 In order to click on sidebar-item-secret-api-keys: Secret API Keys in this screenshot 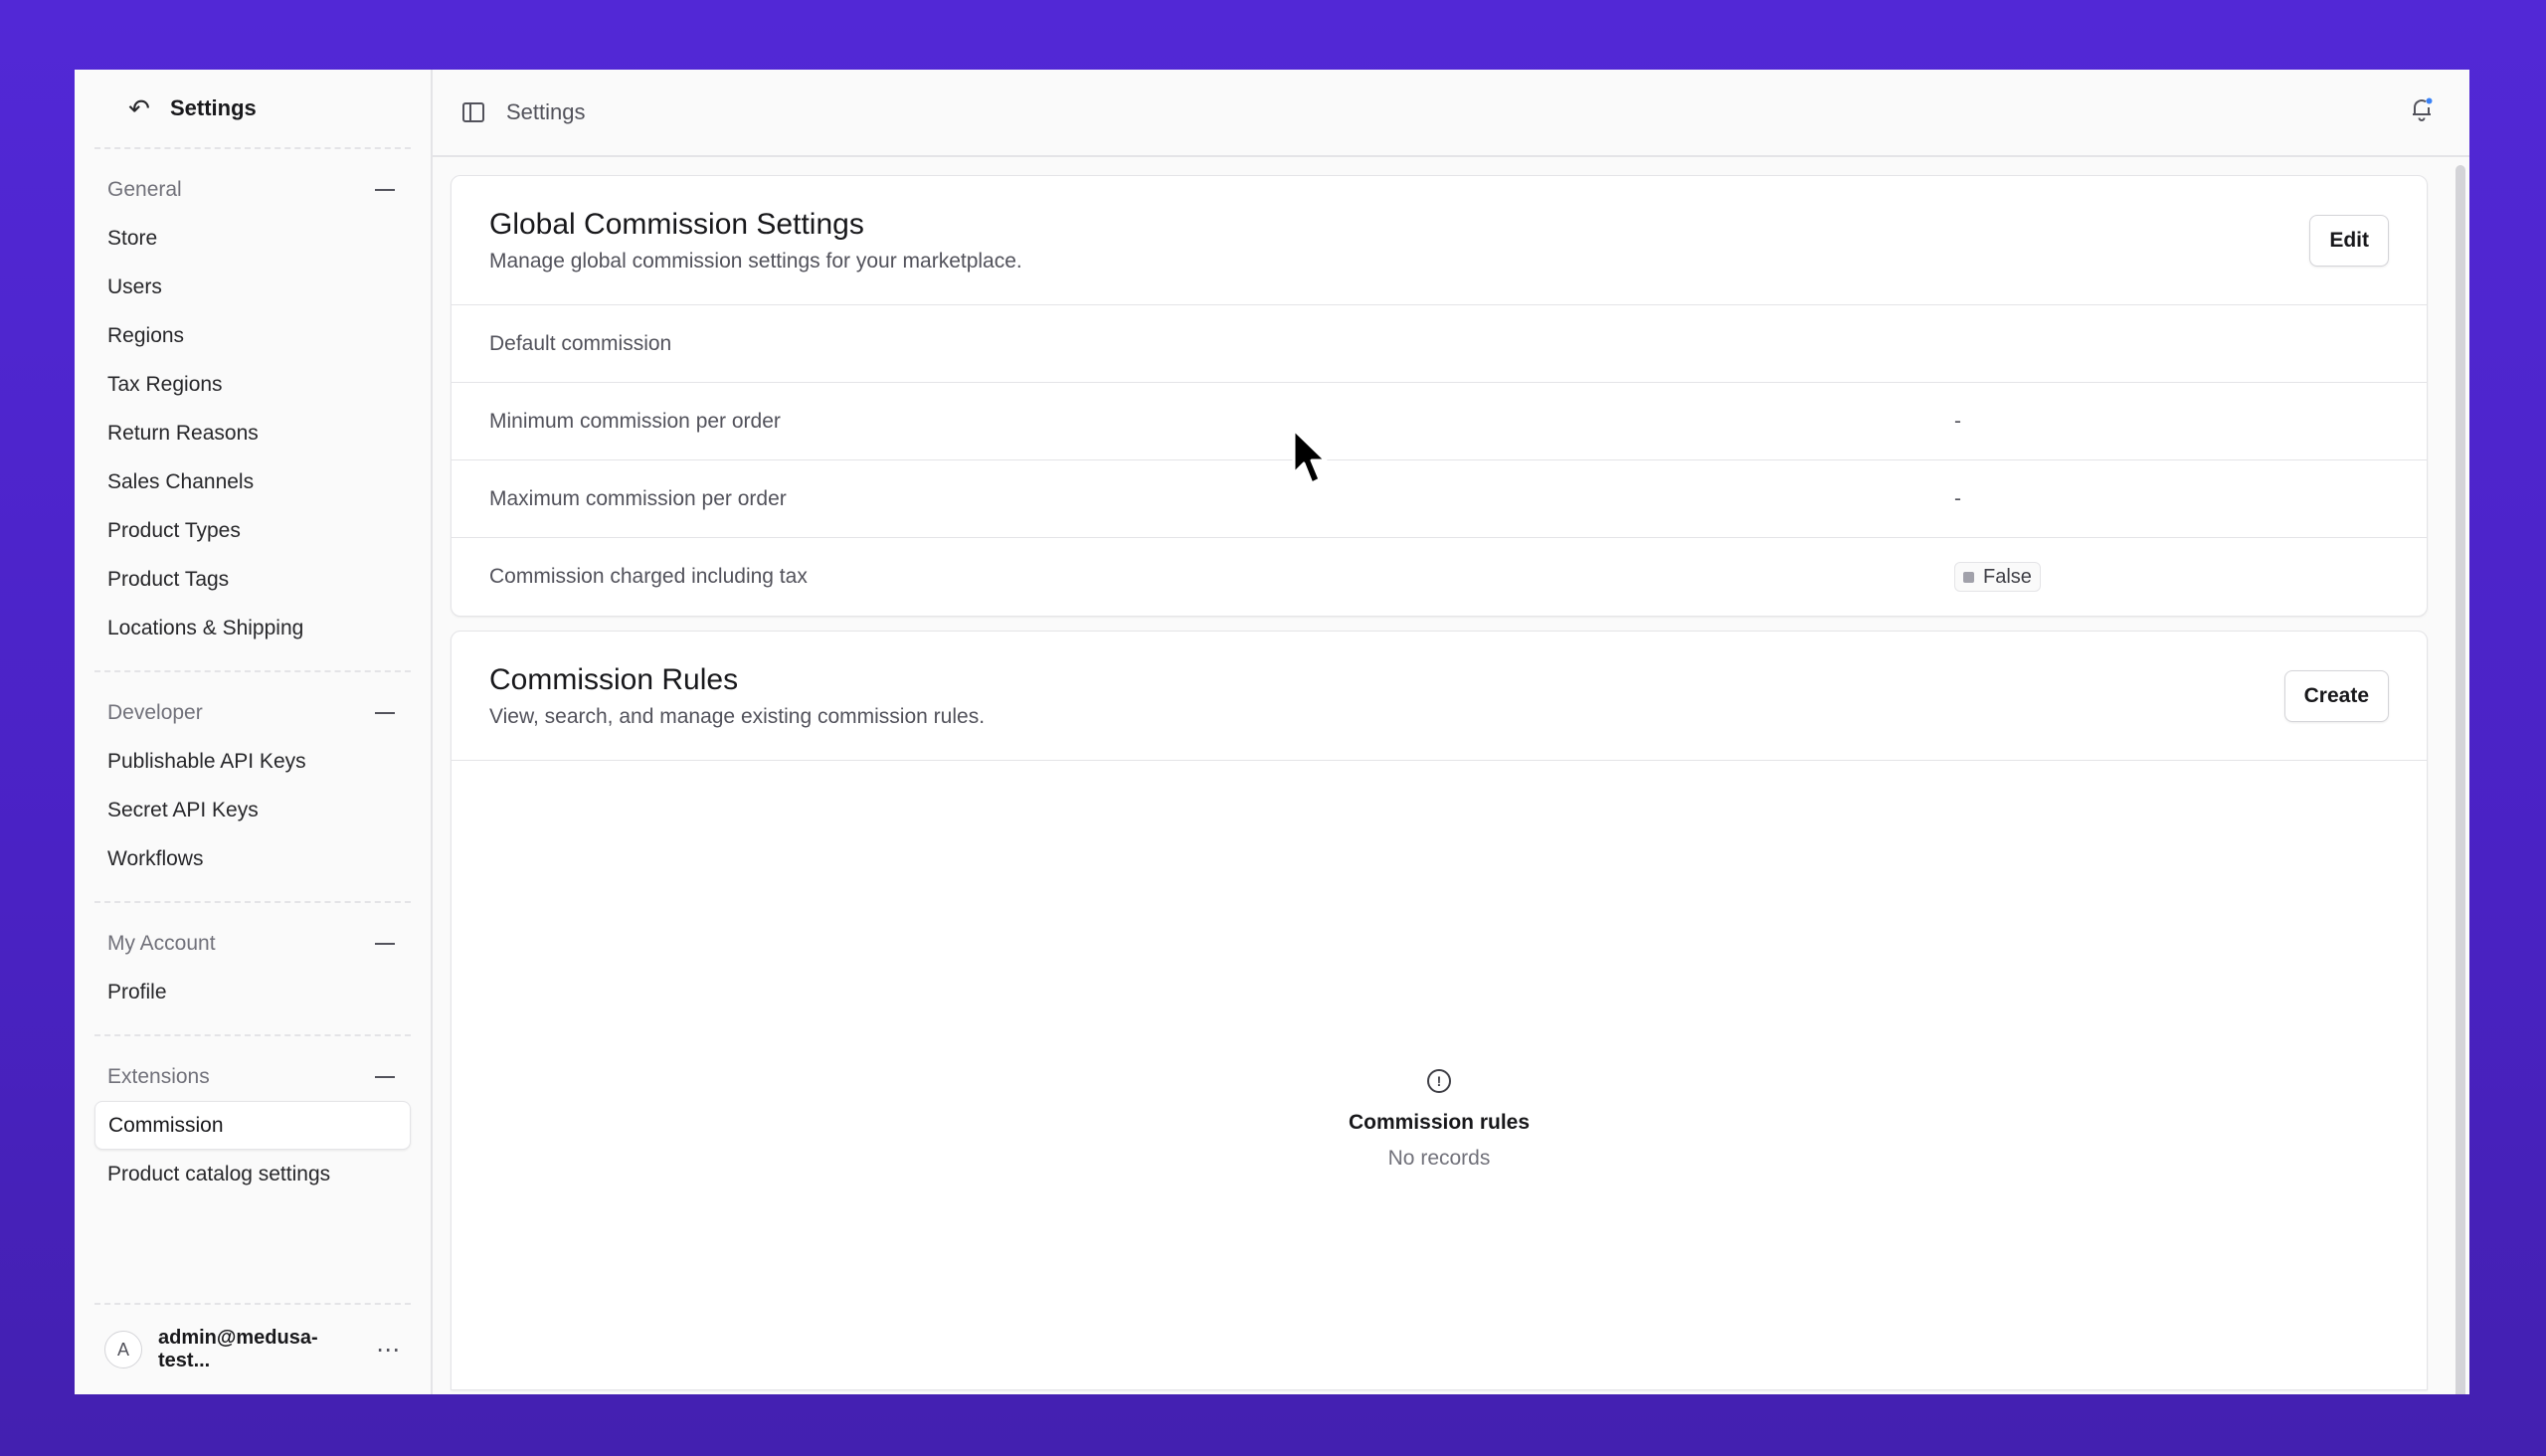, I will do `click(252, 810)`.